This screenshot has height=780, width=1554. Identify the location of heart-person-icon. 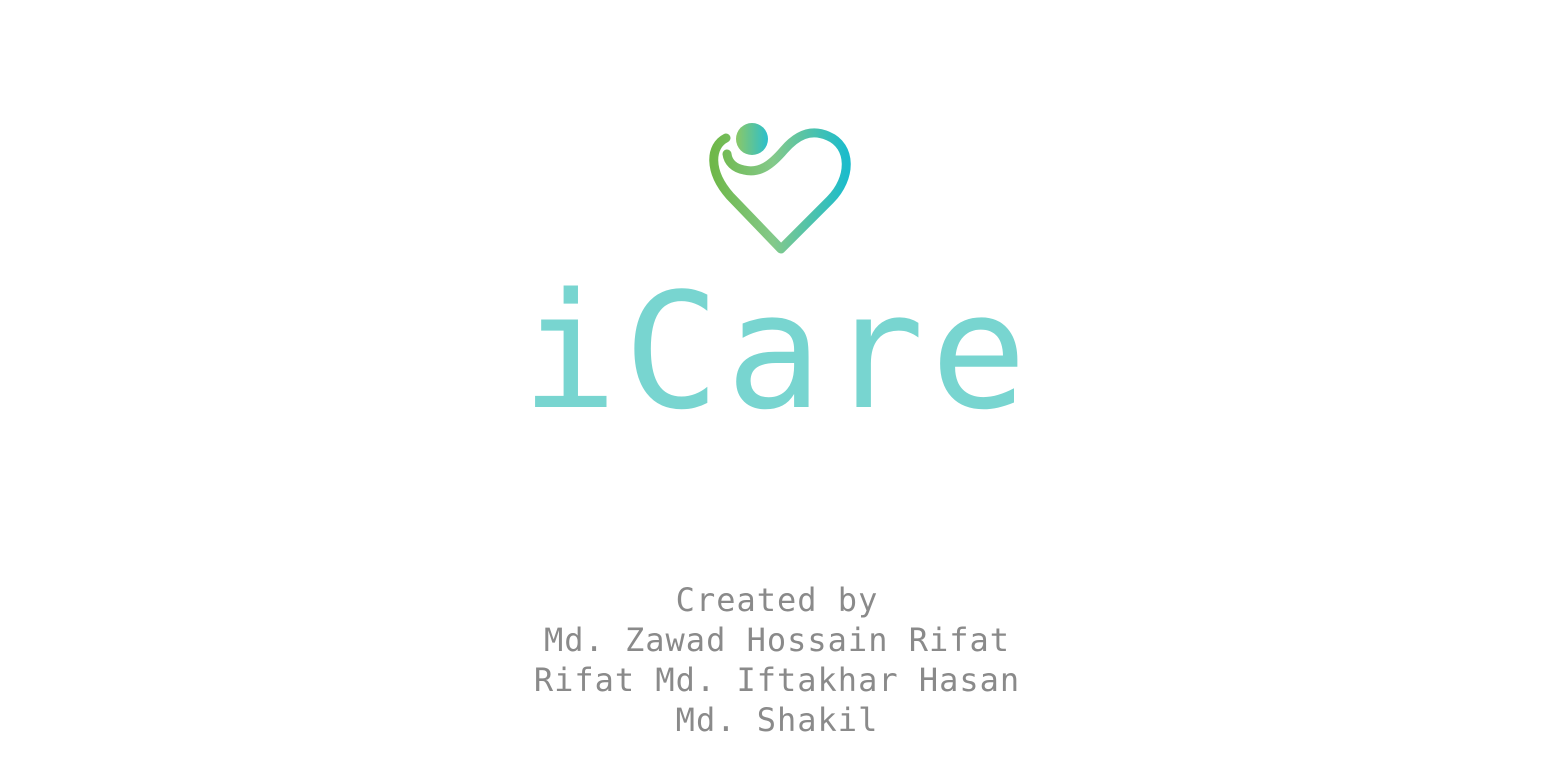
(780, 188).